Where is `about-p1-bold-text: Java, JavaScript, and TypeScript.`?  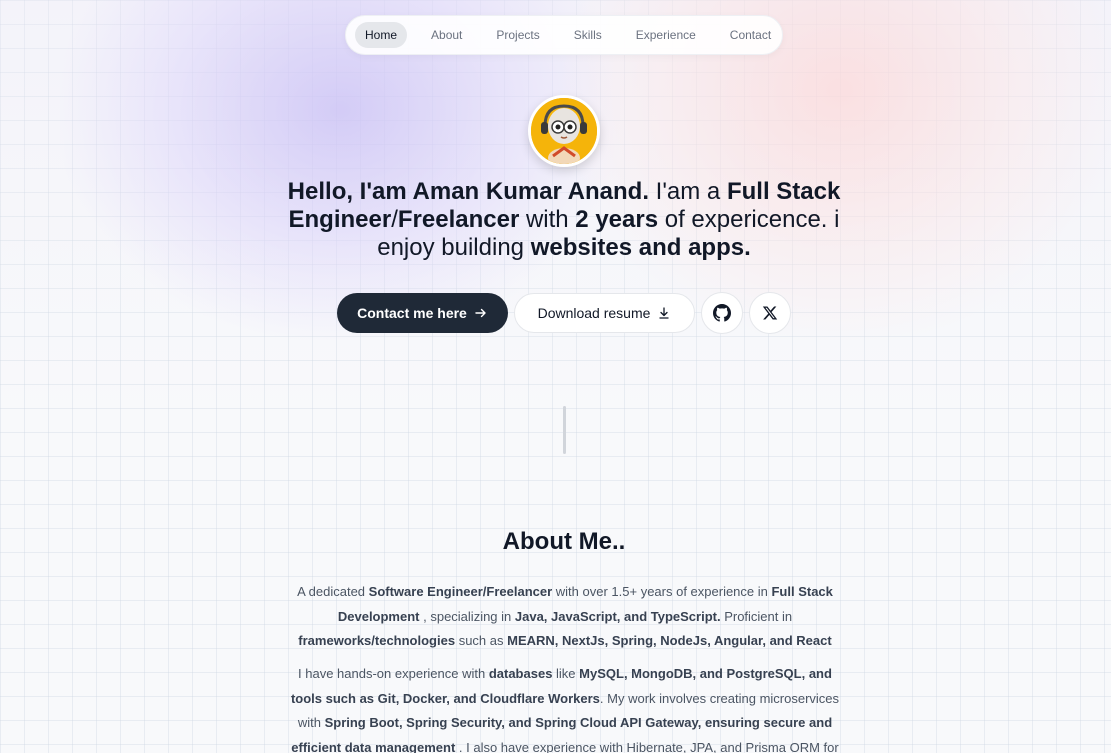 about-p1-bold-text: Java, JavaScript, and TypeScript. is located at coordinates (617, 616).